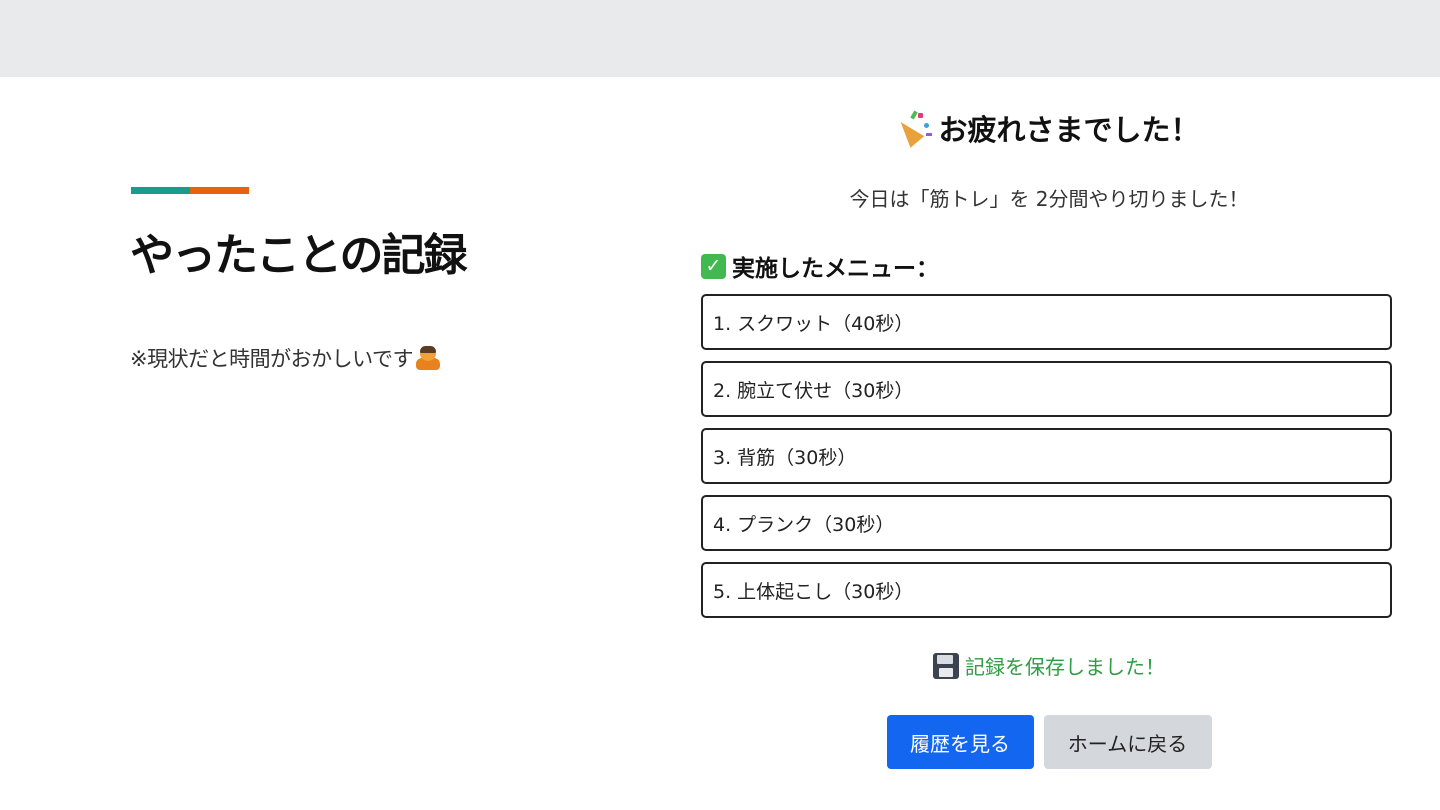 This screenshot has width=1440, height=810. I want to click on accent-orange, so click(219, 190).